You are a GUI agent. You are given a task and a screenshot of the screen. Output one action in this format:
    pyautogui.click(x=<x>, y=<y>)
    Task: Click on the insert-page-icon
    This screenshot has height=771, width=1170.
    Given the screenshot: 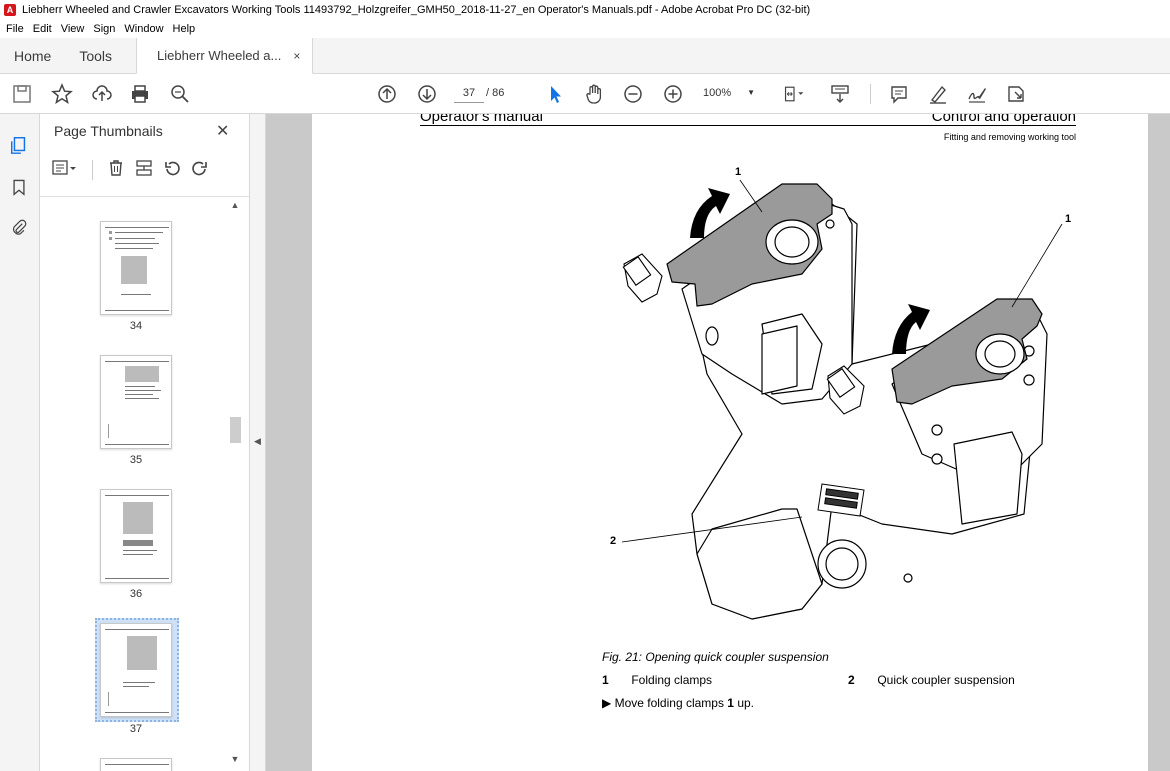 What is the action you would take?
    pyautogui.click(x=144, y=170)
    